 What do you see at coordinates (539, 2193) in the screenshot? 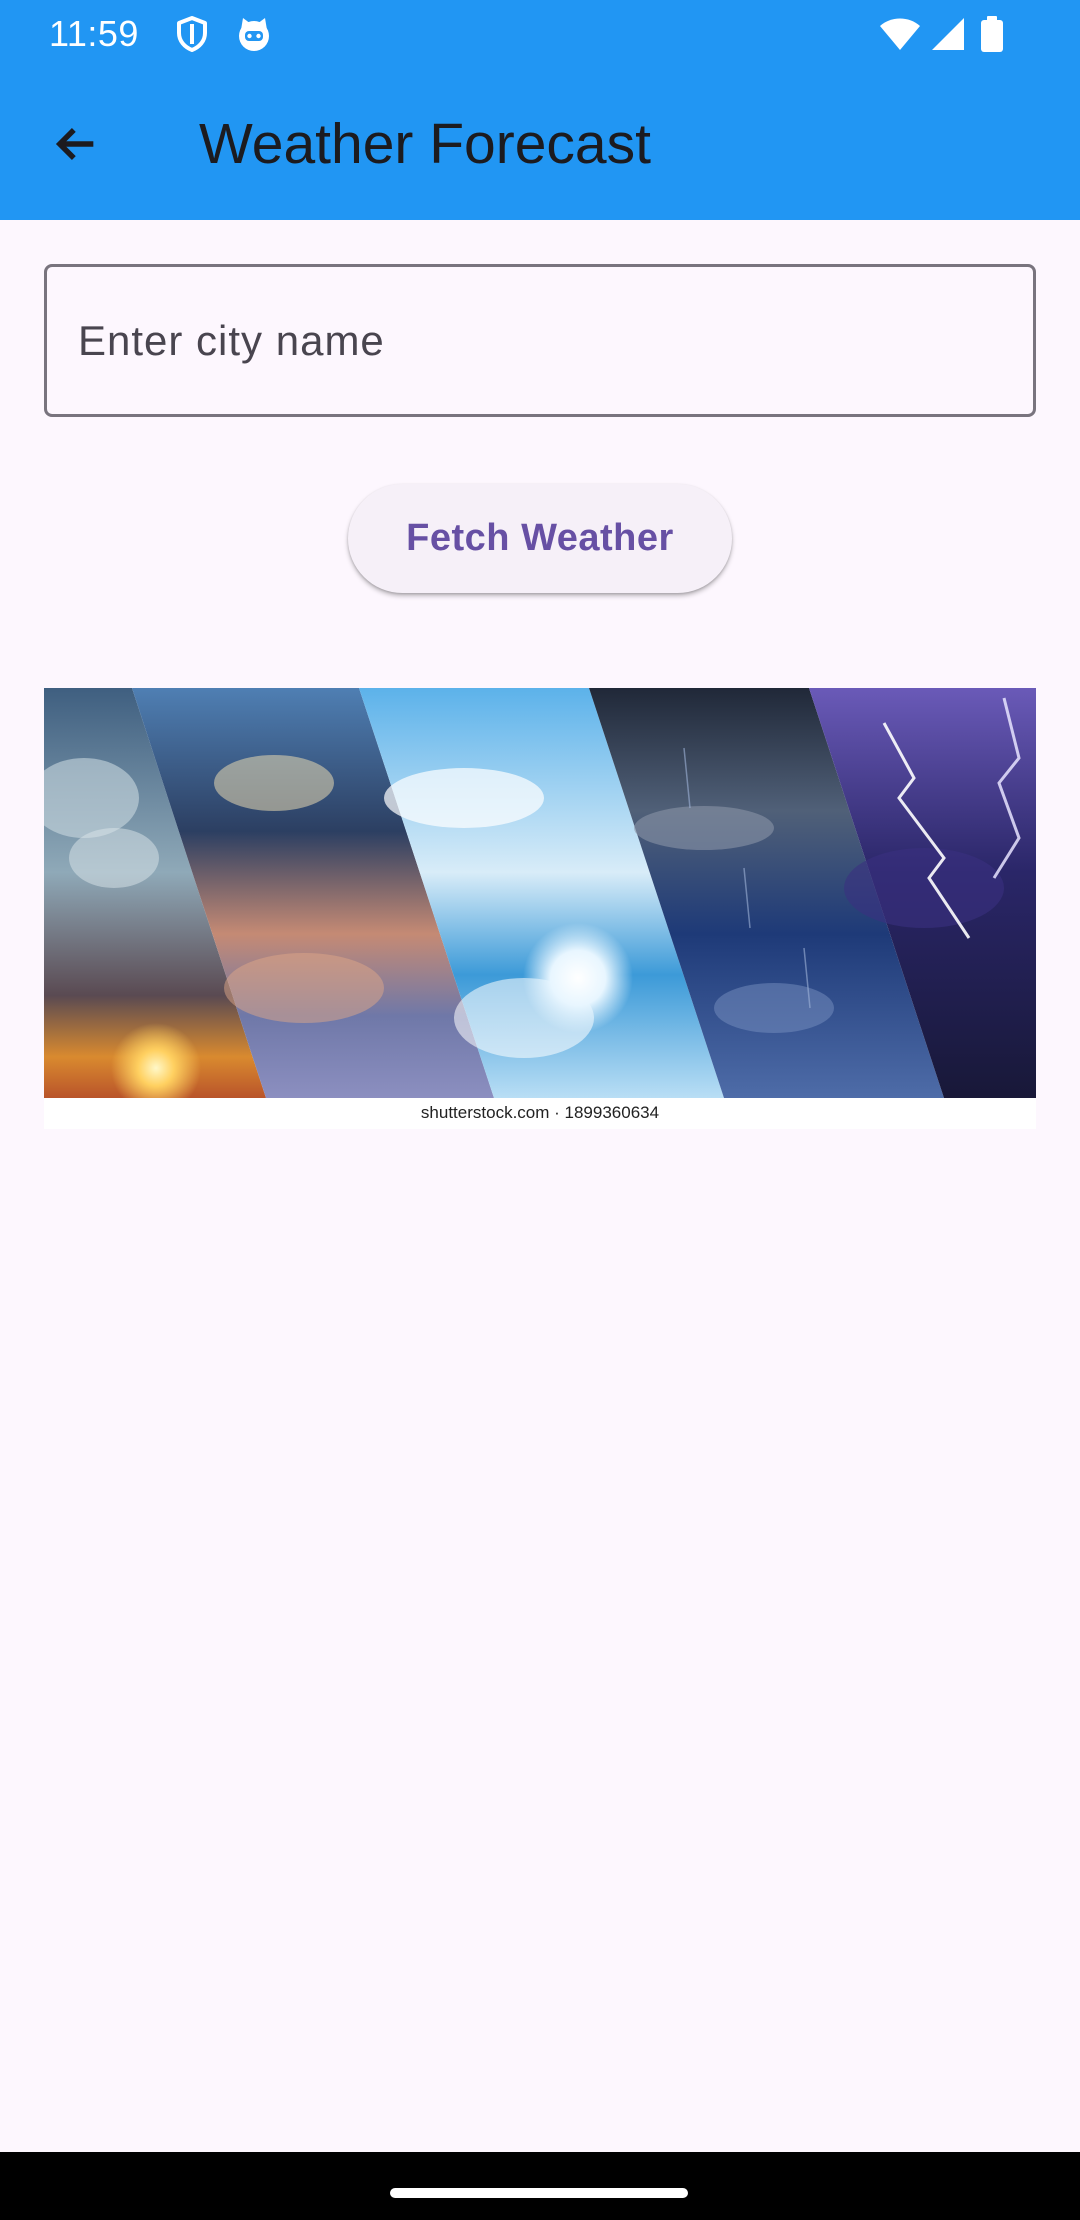
I see `home-gesture-handle` at bounding box center [539, 2193].